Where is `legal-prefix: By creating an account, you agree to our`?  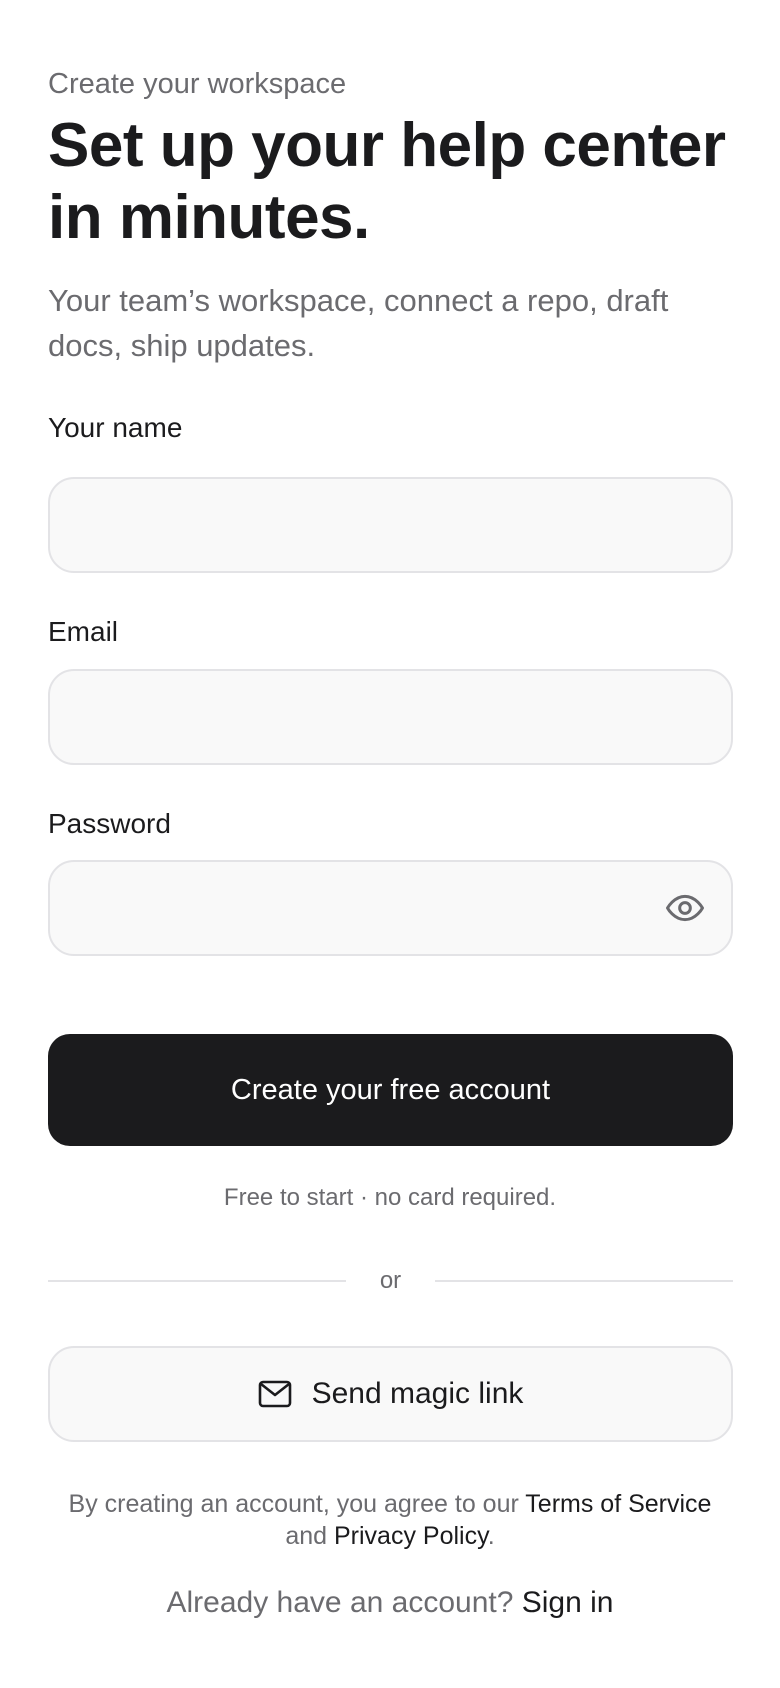
legal-prefix: By creating an account, you agree to our is located at coordinates (297, 1504).